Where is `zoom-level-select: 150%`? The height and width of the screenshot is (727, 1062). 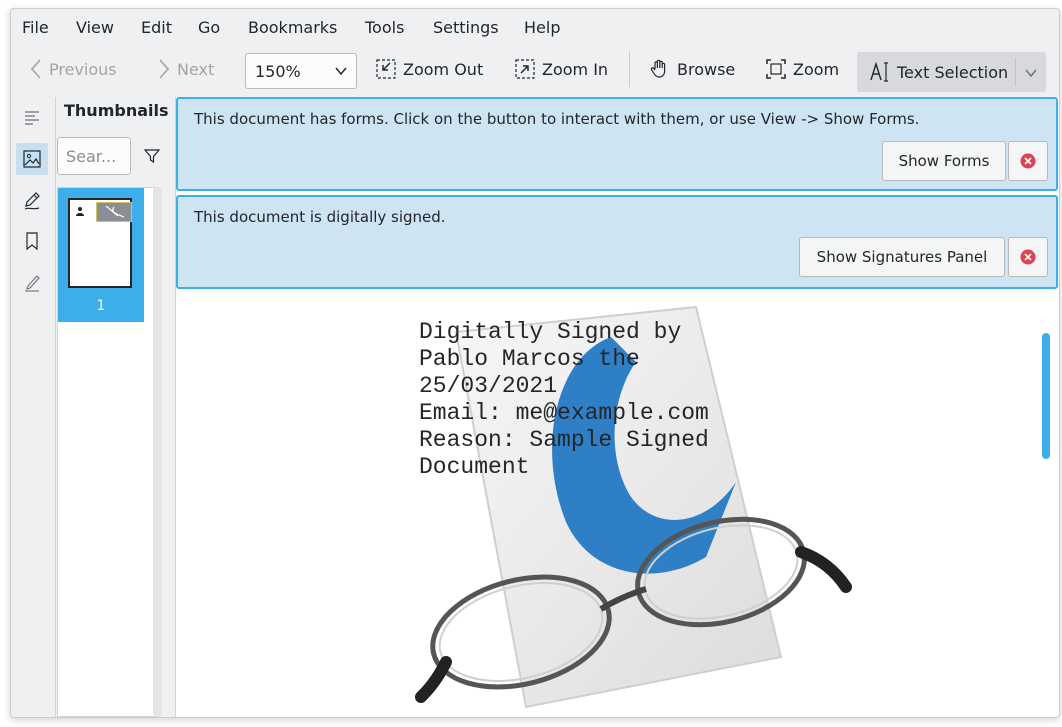 zoom-level-select: 150% is located at coordinates (301, 71).